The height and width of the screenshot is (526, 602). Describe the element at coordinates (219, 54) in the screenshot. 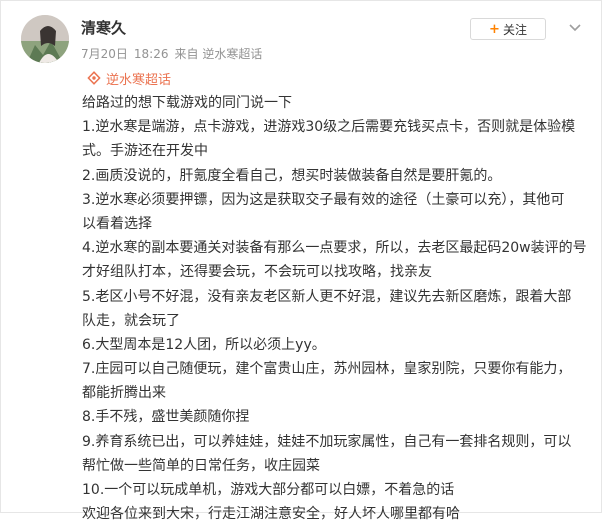

I see `post-source: 来自 逆水寒超话` at that location.